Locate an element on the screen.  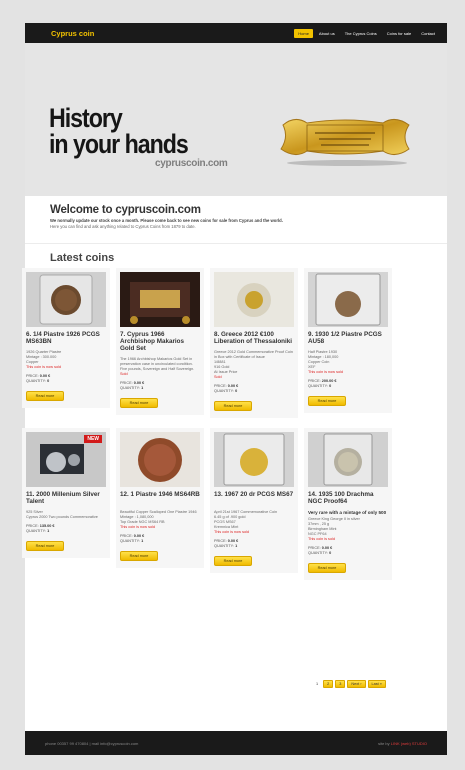
coin-title: 6. 1/4 Piastre 1926 PCGS MS63BN is located at coordinates (66, 338).